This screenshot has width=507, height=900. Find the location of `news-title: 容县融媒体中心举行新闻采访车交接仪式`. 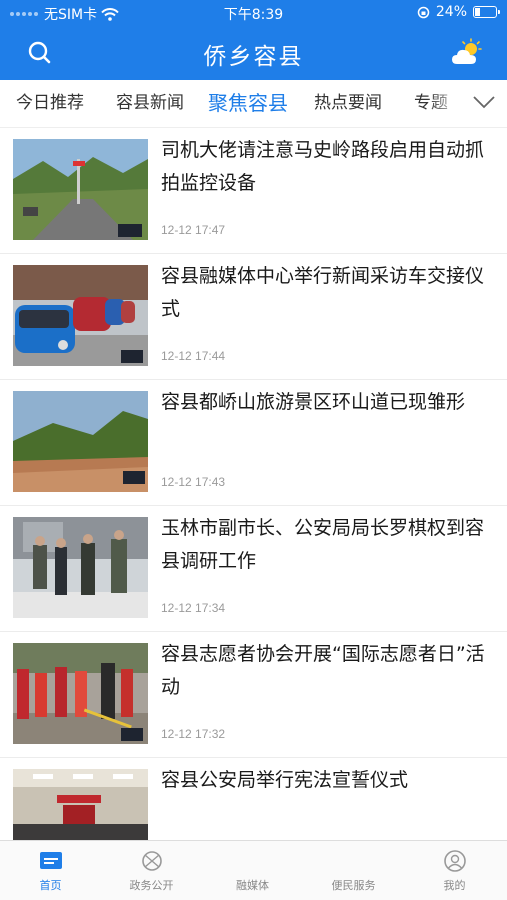

news-title: 容县融媒体中心举行新闻采访车交接仪式 is located at coordinates (323, 292).